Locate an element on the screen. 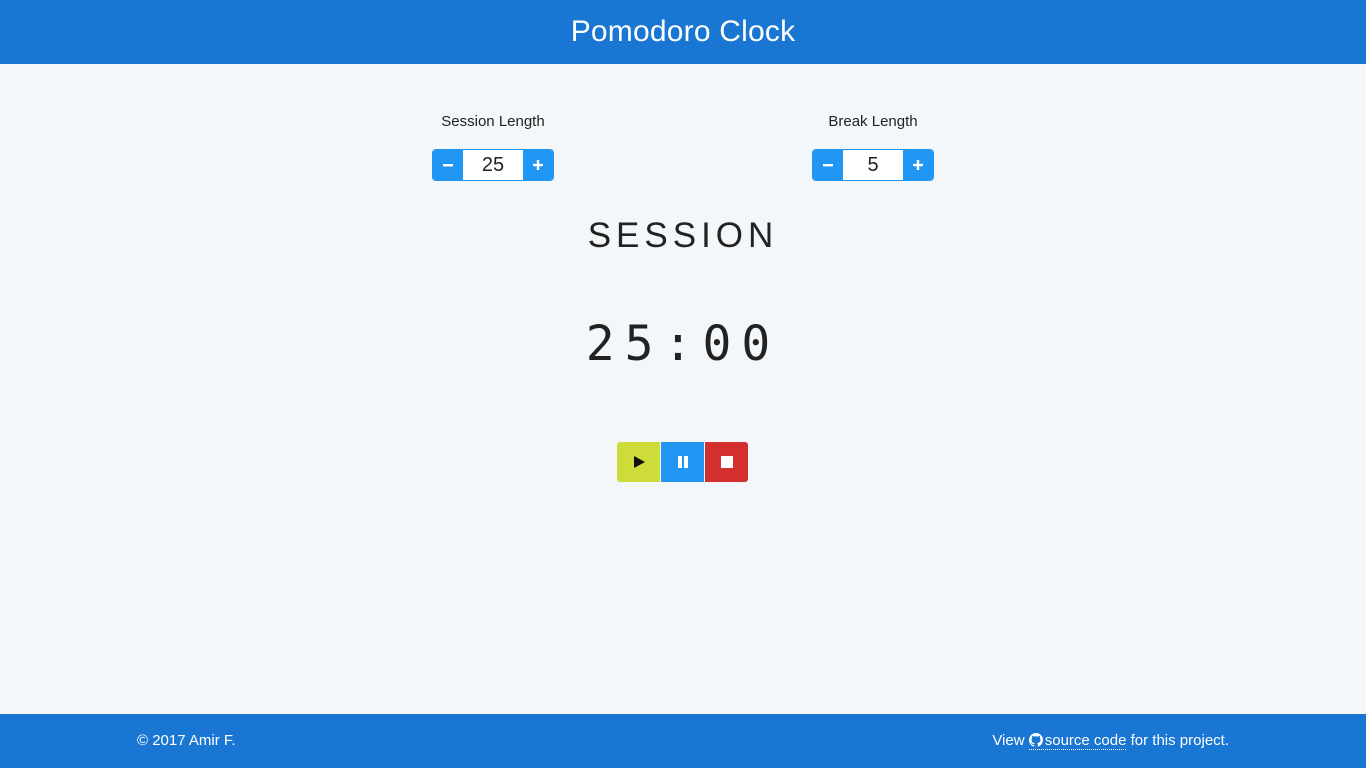  copyright-text: © 2017 Amir F. is located at coordinates (186, 740).